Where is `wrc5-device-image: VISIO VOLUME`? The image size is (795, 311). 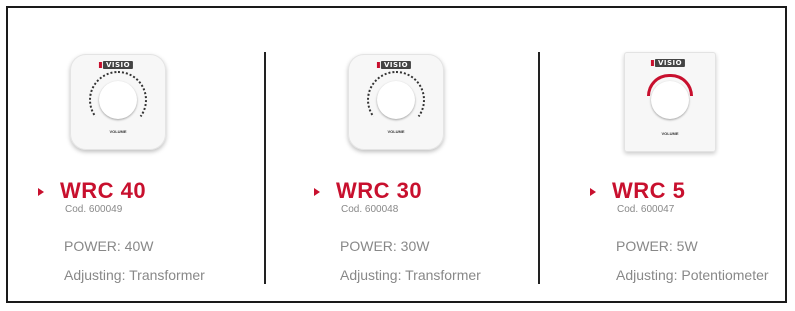 wrc5-device-image: VISIO VOLUME is located at coordinates (670, 102).